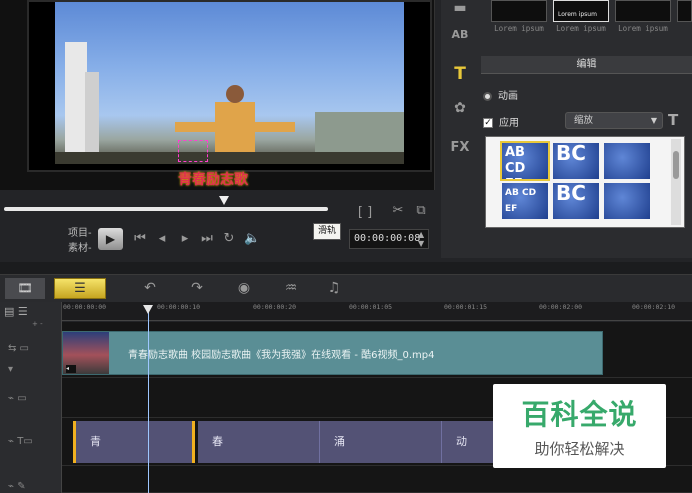 The height and width of the screenshot is (493, 692). I want to click on thumb-label-2: Lorem ipsum, so click(581, 28).